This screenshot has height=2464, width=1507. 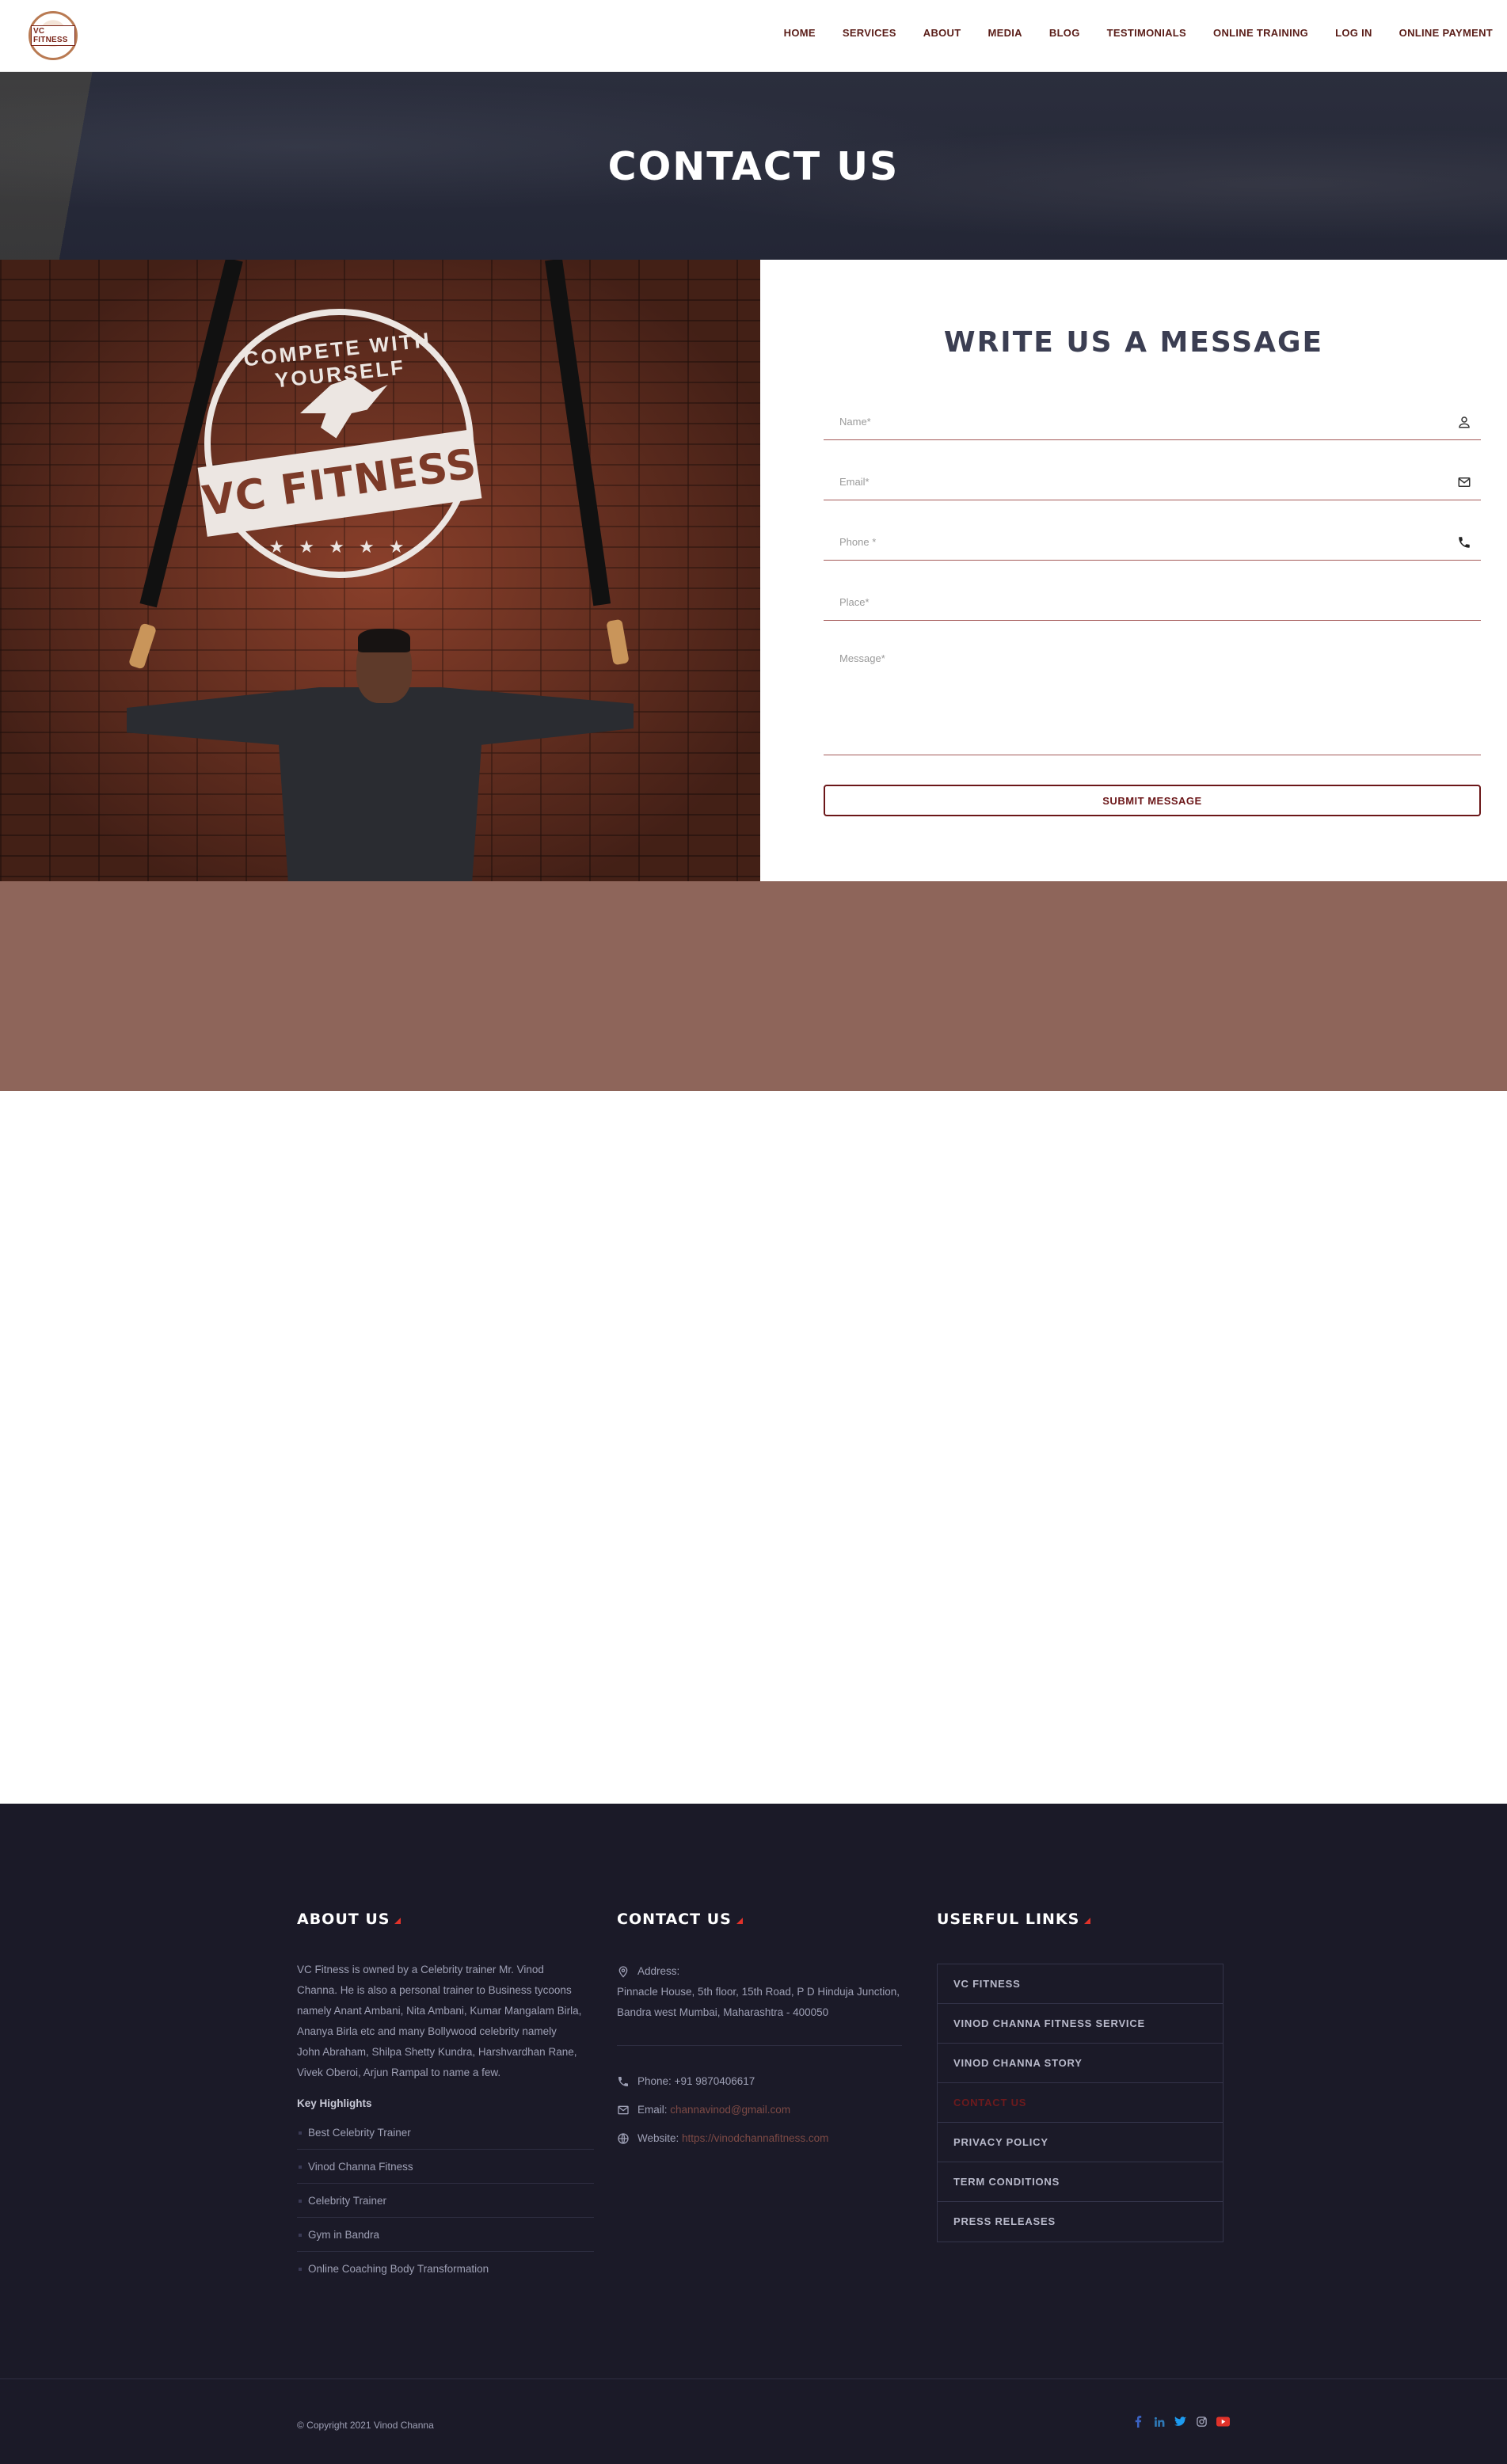 I want to click on nav-log-in: LOG IN, so click(x=1353, y=33).